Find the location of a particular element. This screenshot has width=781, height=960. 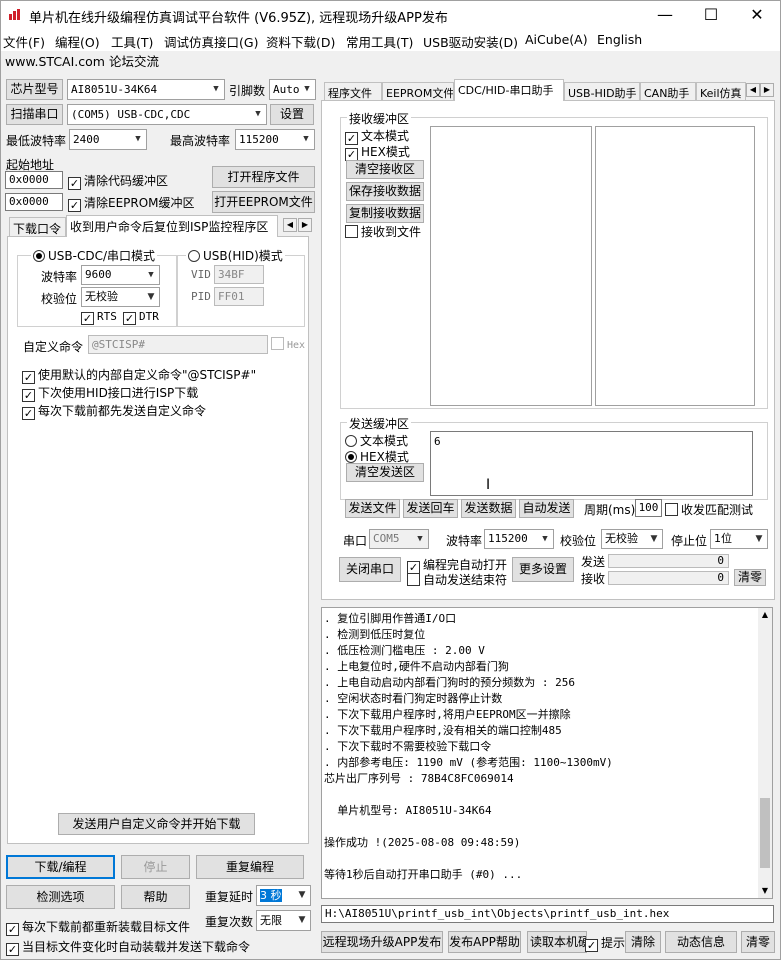

tab-program-file: 程序文件 is located at coordinates (353, 91).